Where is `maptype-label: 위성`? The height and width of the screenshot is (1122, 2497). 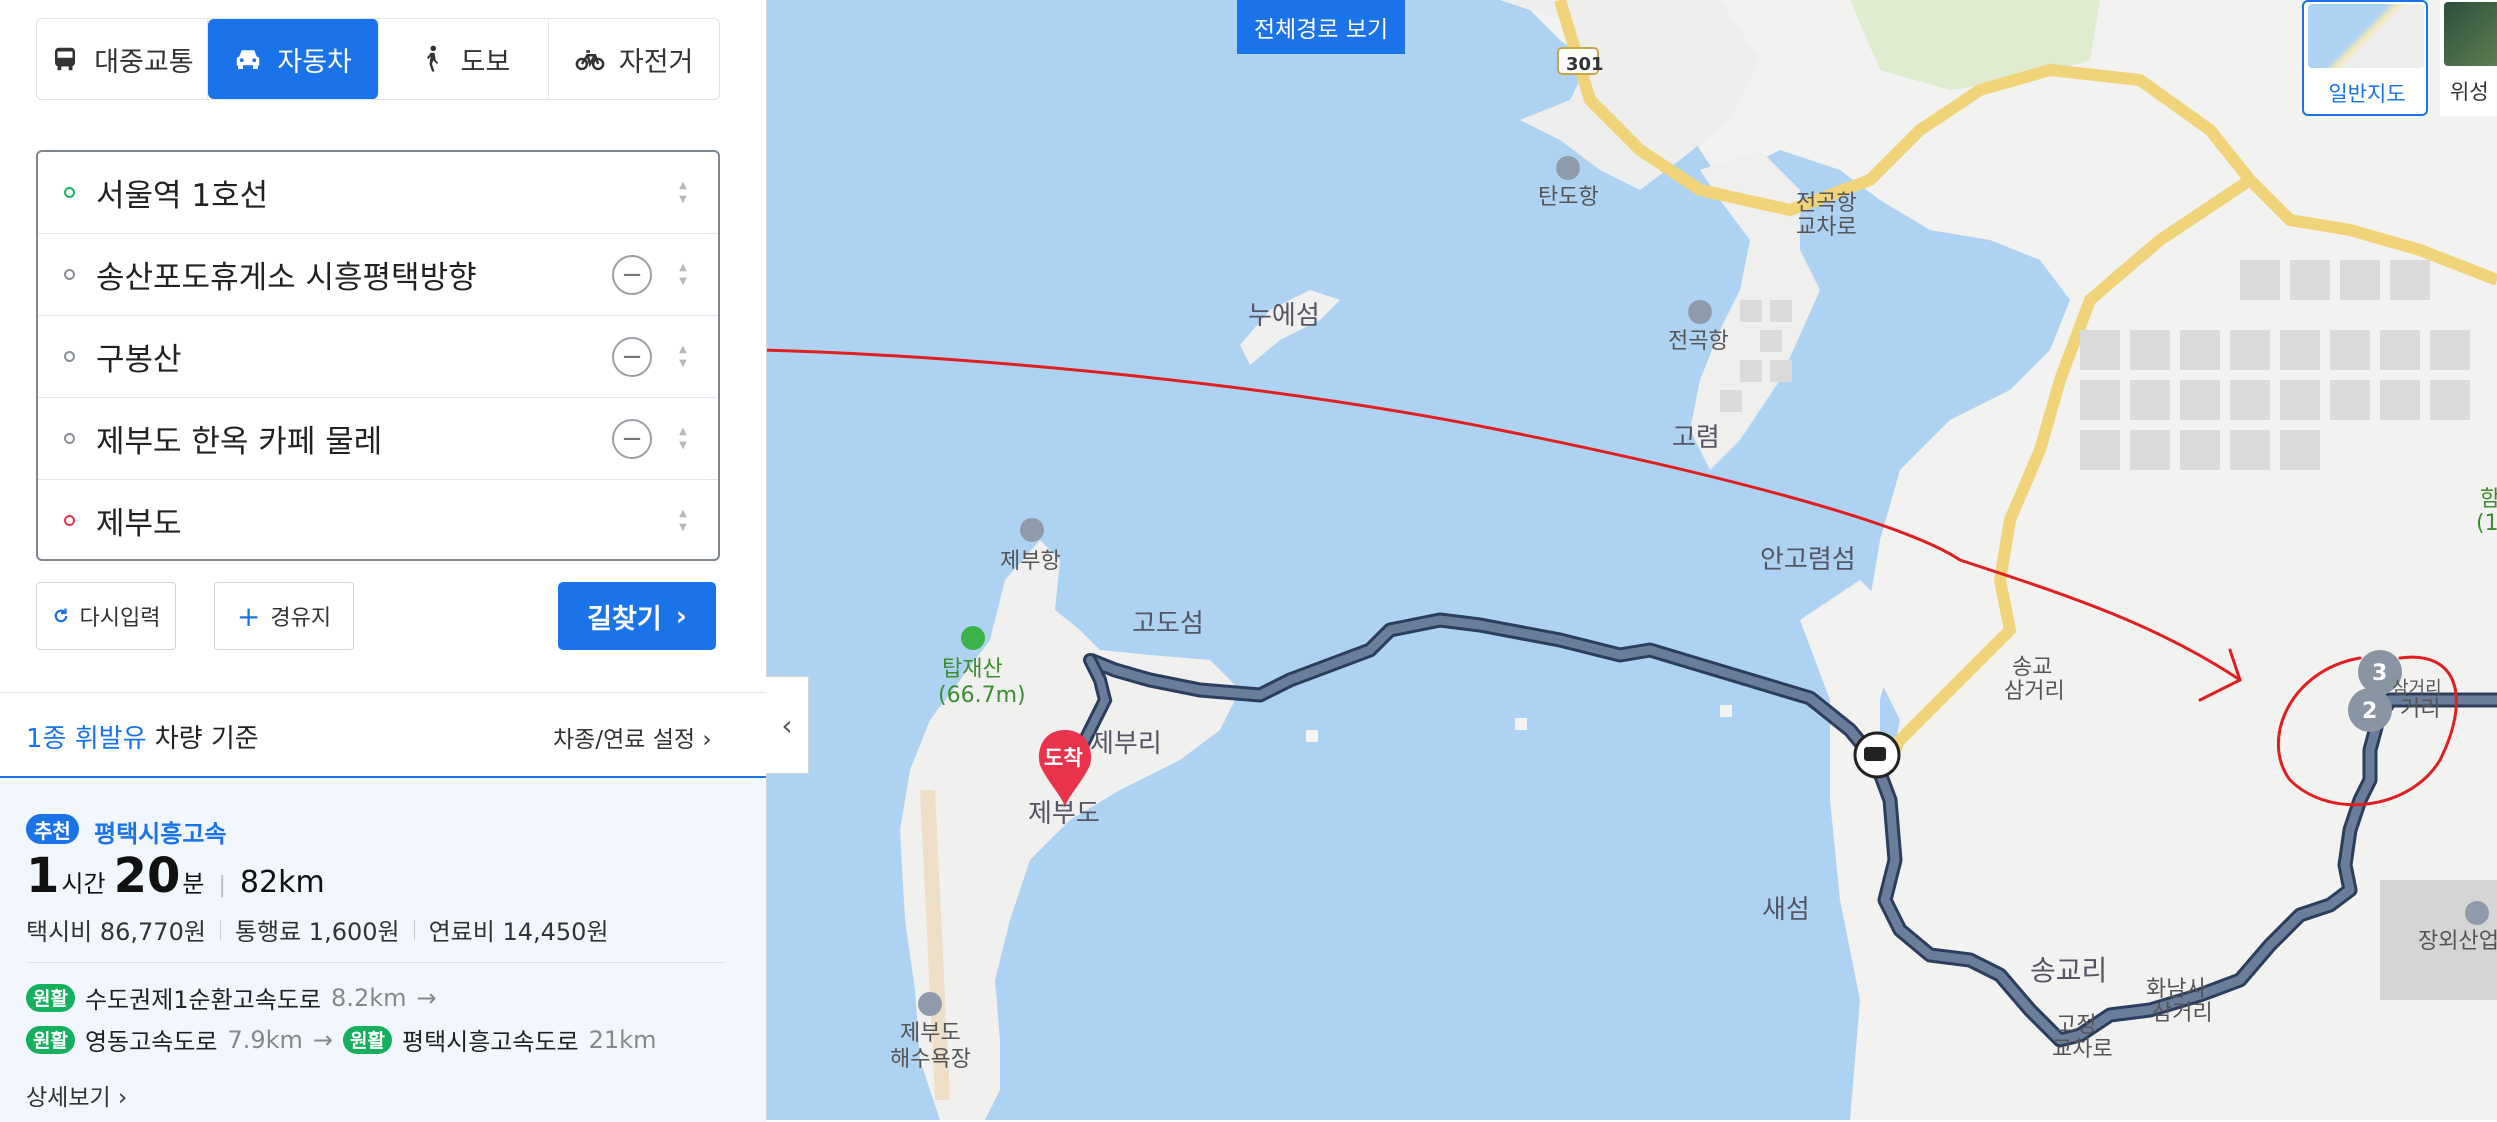
maptype-label: 위성 is located at coordinates (2469, 92).